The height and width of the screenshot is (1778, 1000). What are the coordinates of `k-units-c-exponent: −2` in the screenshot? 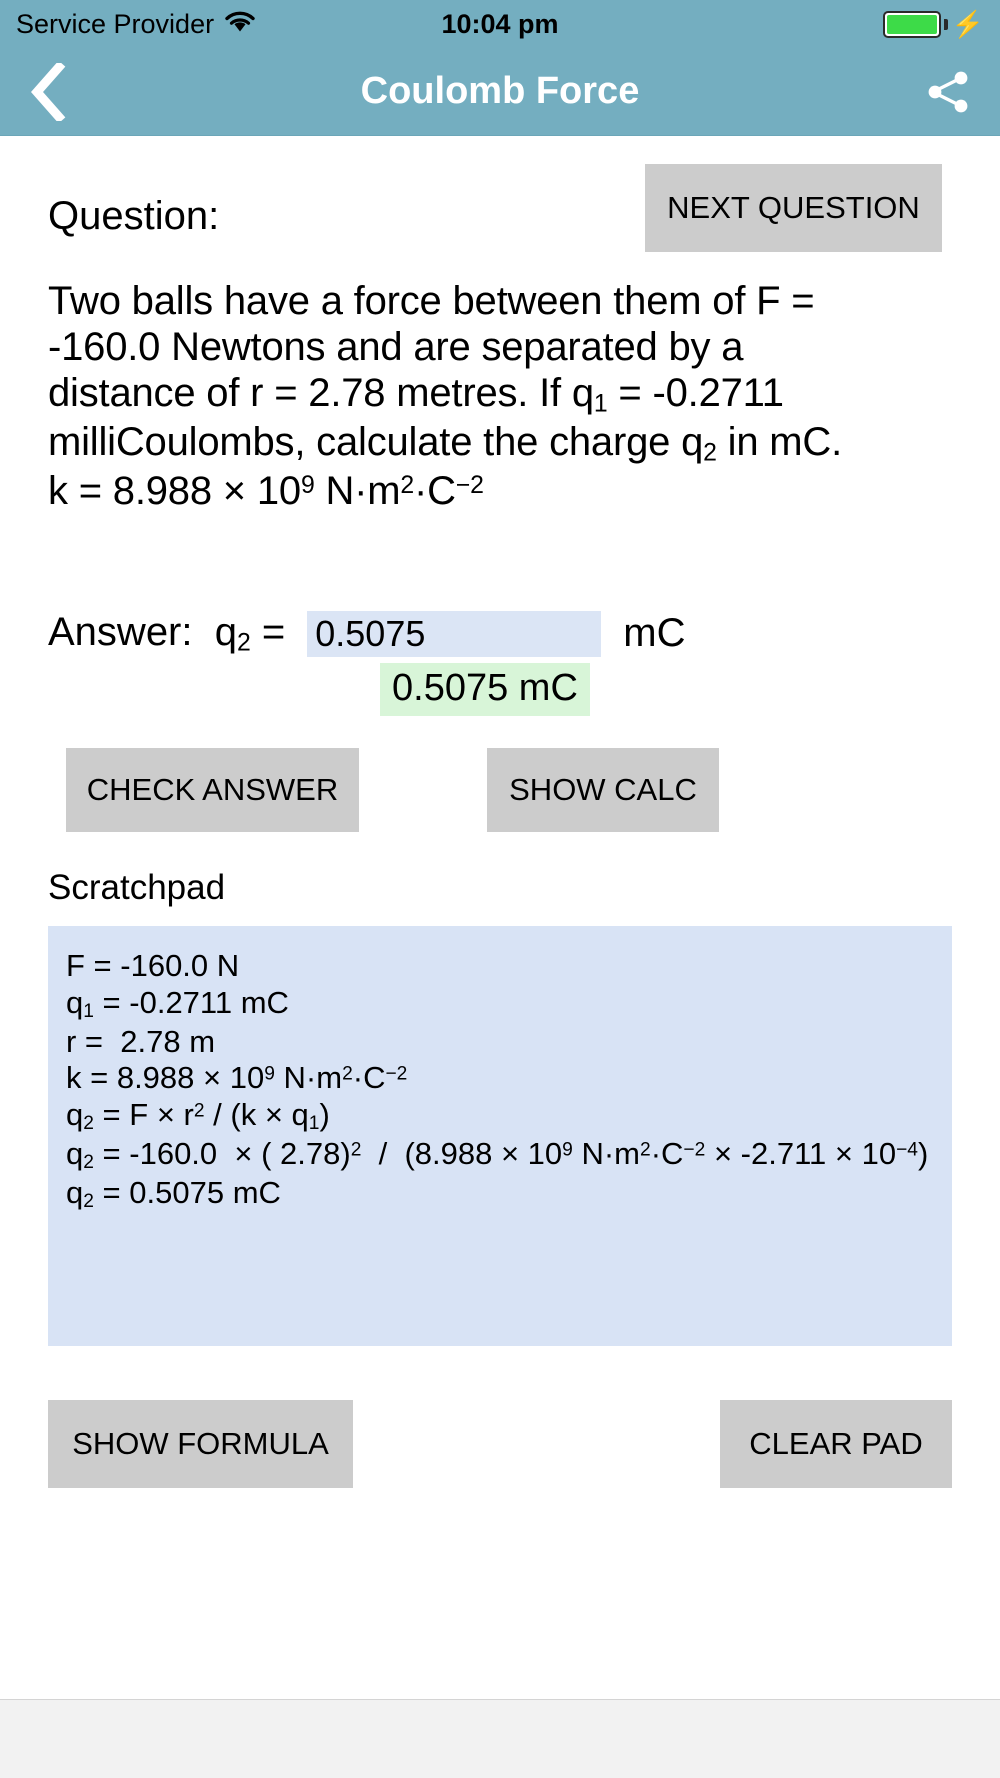 It's located at (469, 485).